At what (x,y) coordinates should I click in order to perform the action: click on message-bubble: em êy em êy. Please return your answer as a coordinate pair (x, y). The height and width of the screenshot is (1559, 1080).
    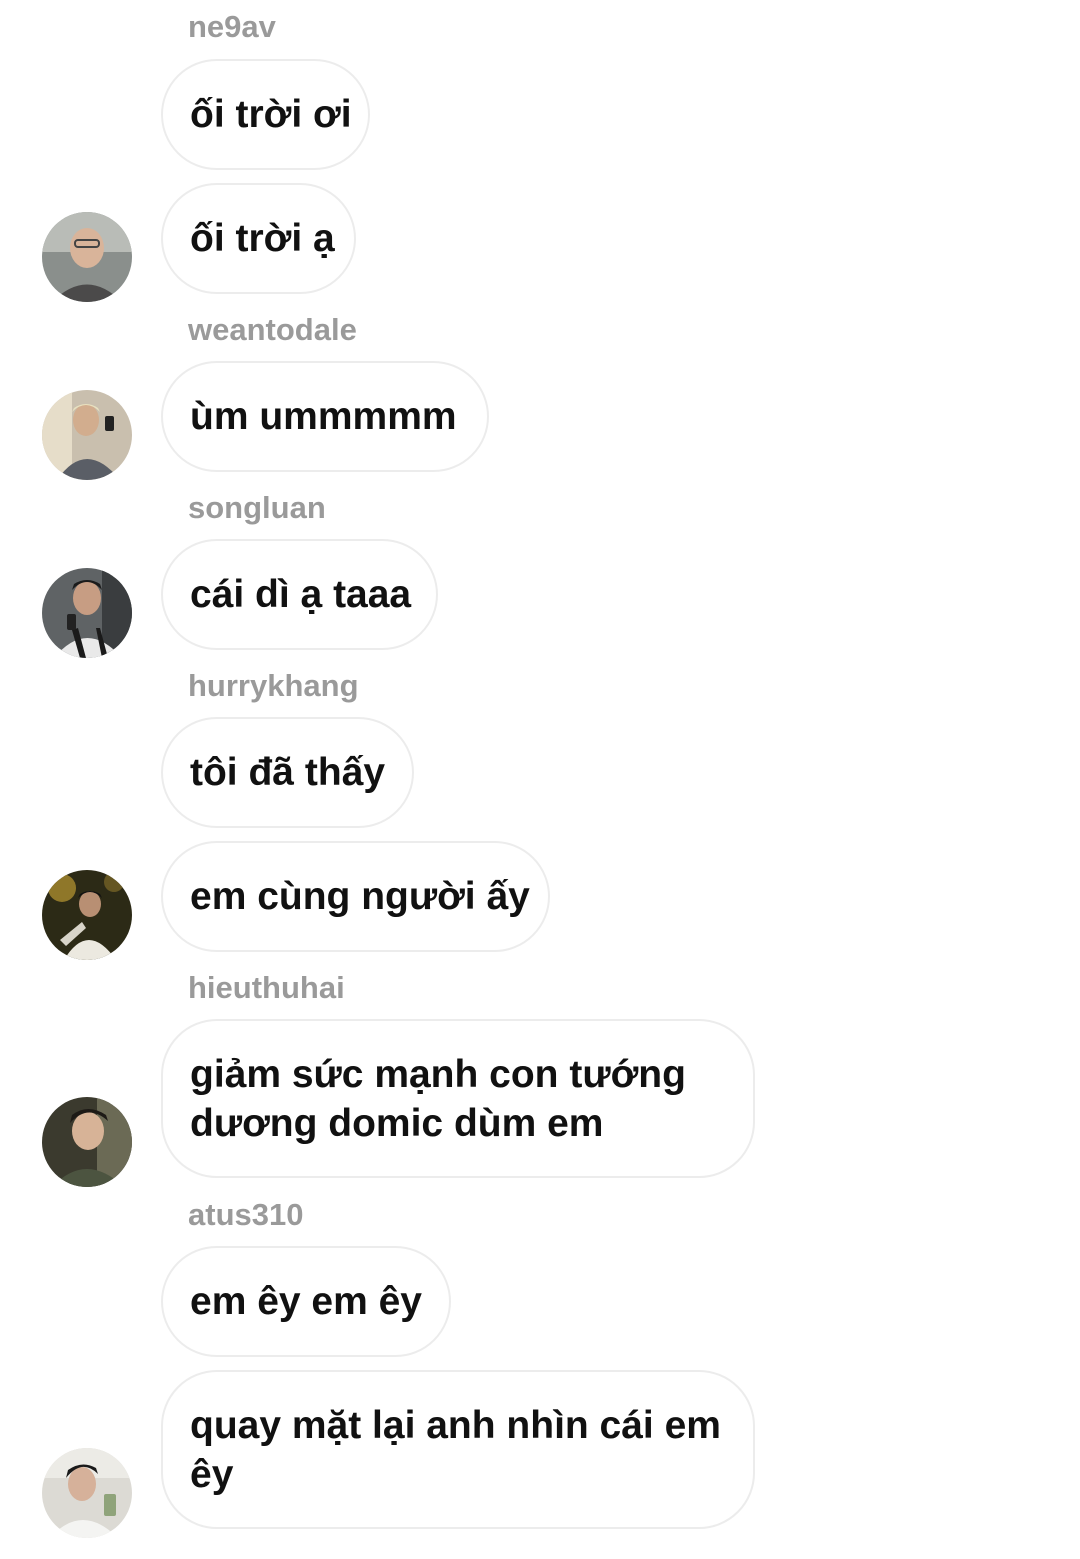
    Looking at the image, I should click on (306, 1301).